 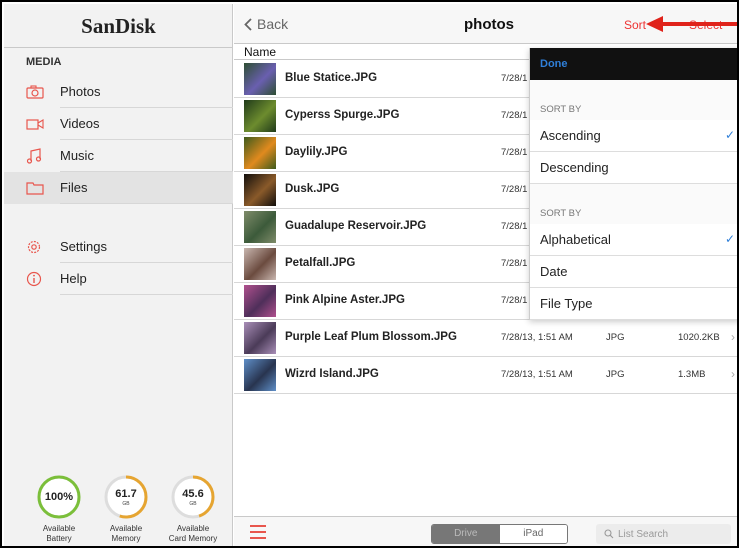 What do you see at coordinates (37, 247) in the screenshot?
I see `gear-icon` at bounding box center [37, 247].